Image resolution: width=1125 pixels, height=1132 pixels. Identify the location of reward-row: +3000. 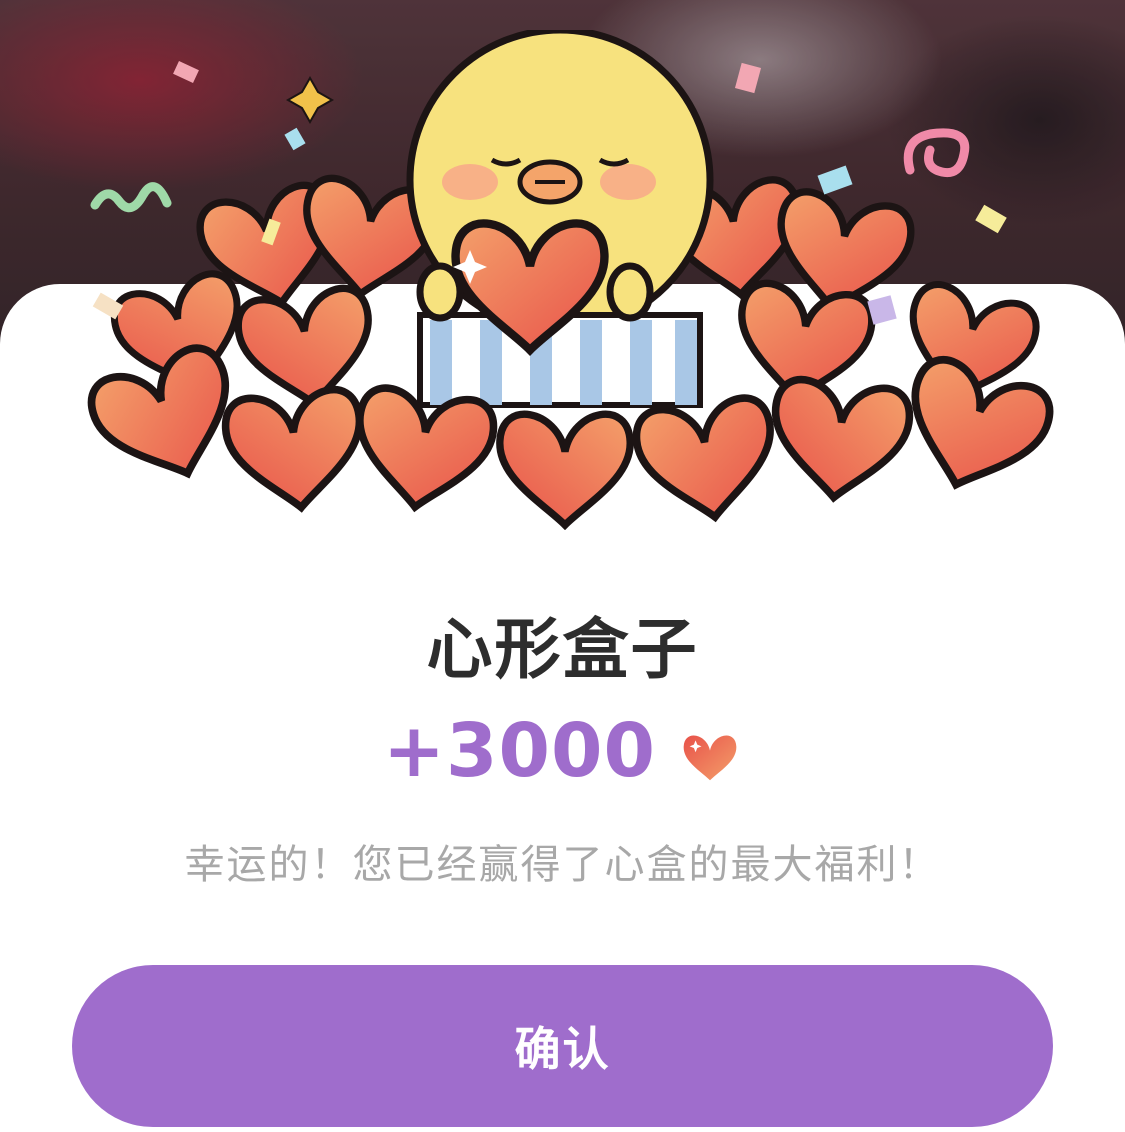
(562, 751).